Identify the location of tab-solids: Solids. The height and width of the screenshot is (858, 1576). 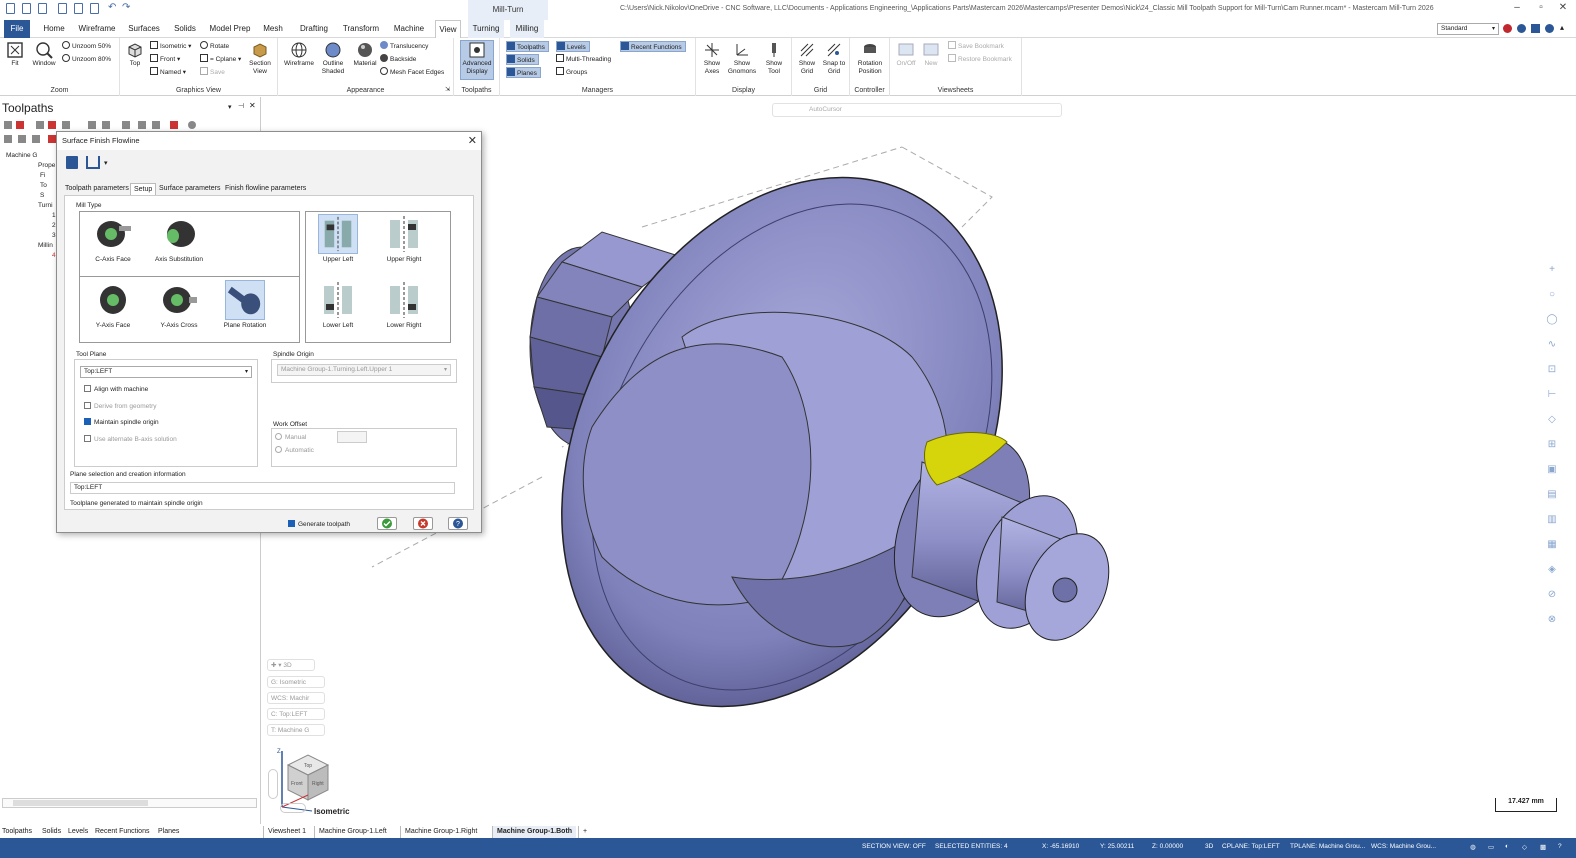
(185, 29).